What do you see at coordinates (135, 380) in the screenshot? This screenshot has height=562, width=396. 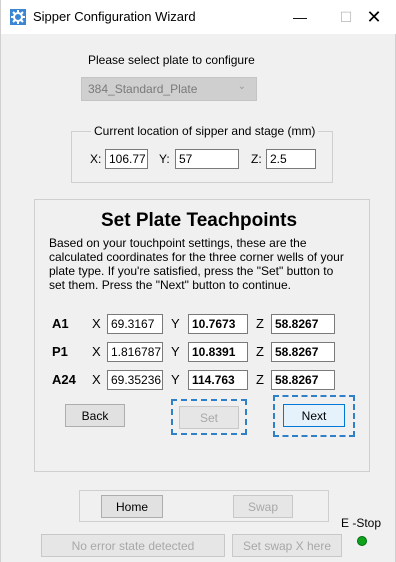 I see `a24-x-field: 69.35236` at bounding box center [135, 380].